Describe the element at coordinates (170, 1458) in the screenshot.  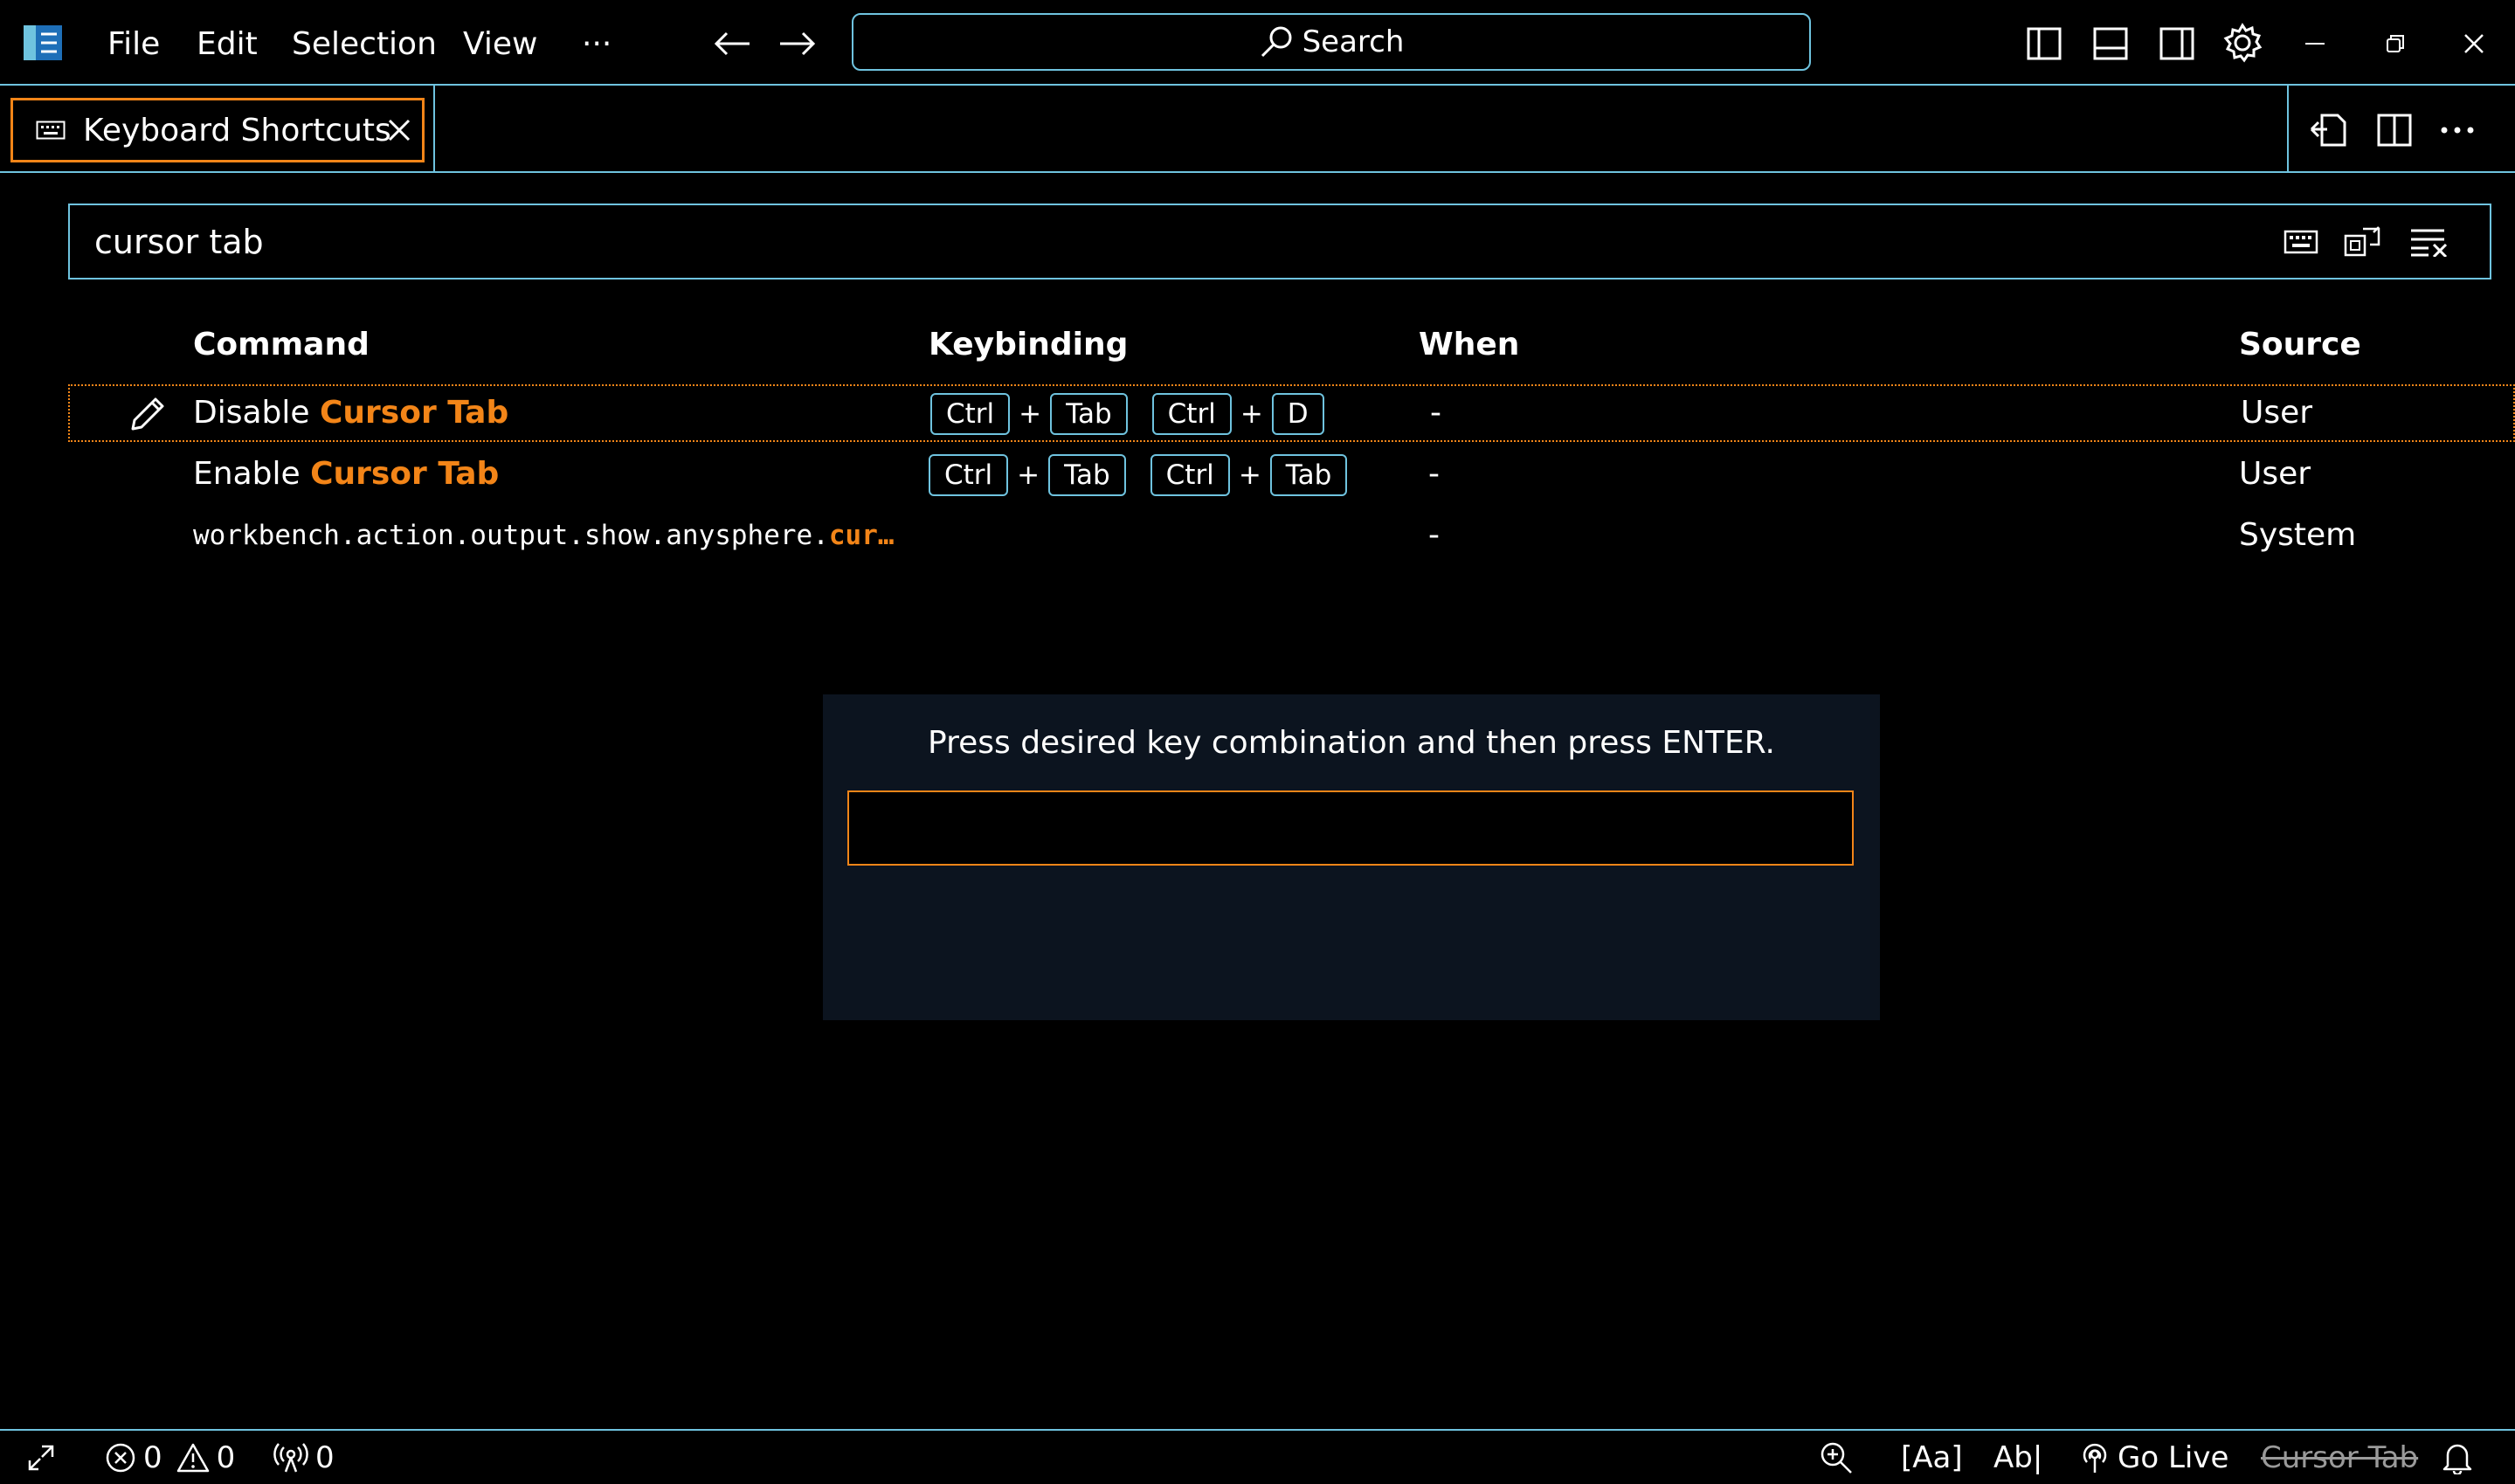
I see `problems-indicator: 0 0` at that location.